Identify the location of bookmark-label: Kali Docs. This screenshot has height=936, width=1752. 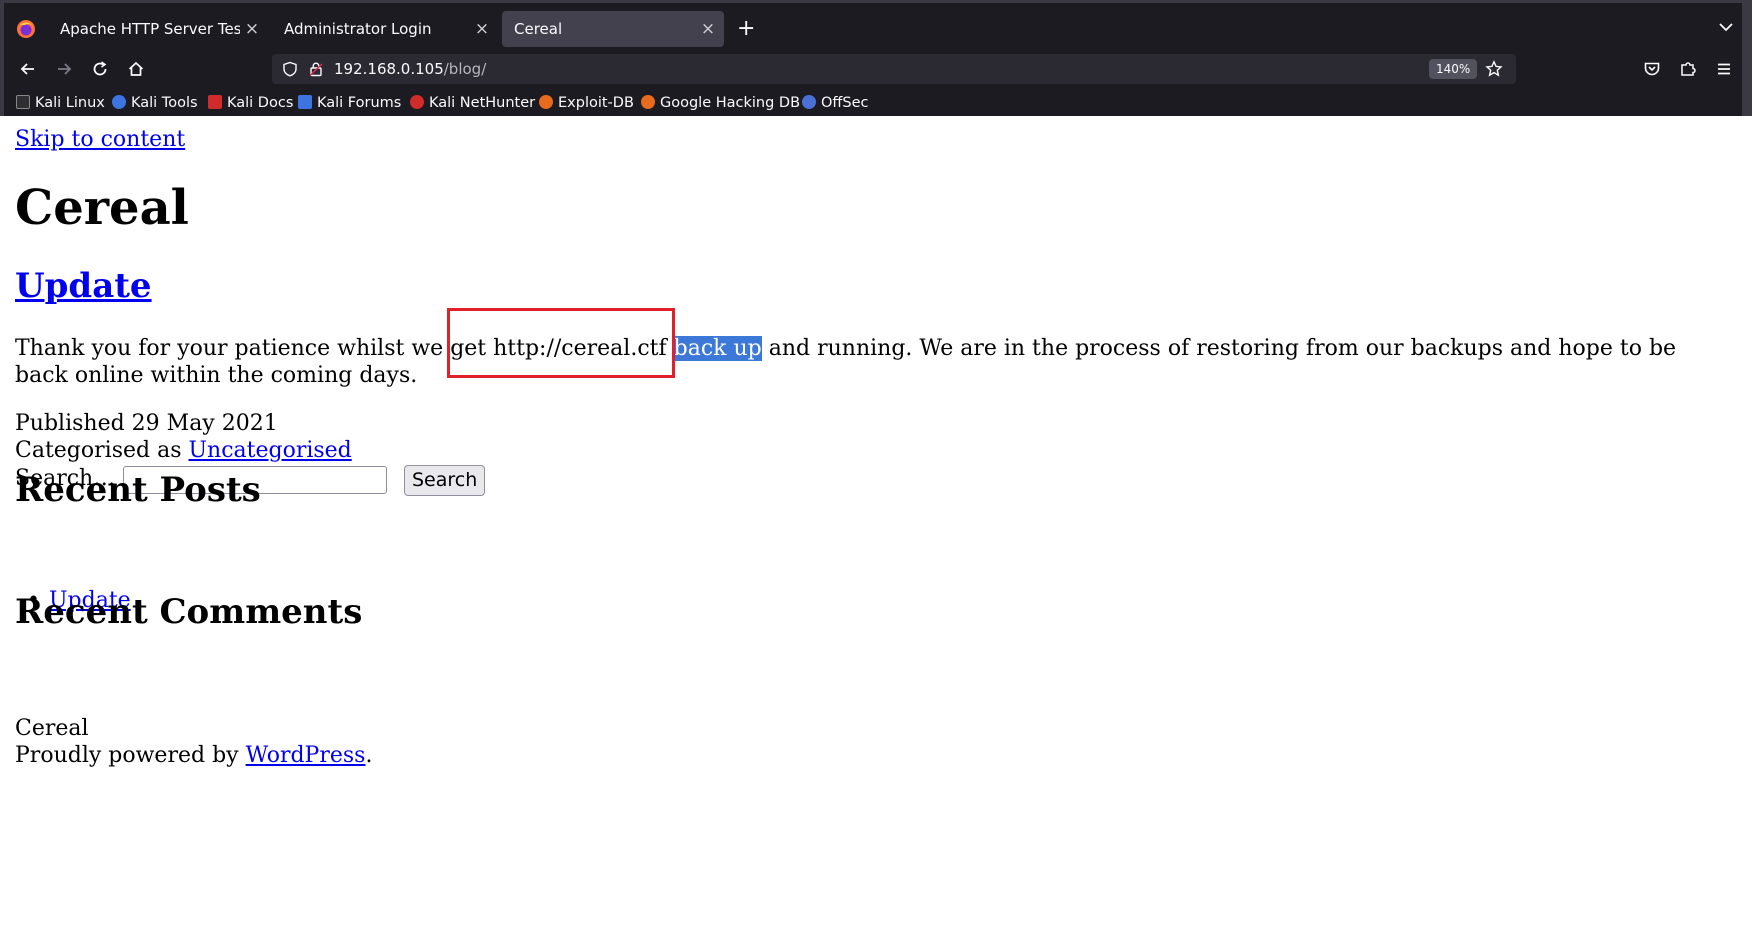
(260, 103).